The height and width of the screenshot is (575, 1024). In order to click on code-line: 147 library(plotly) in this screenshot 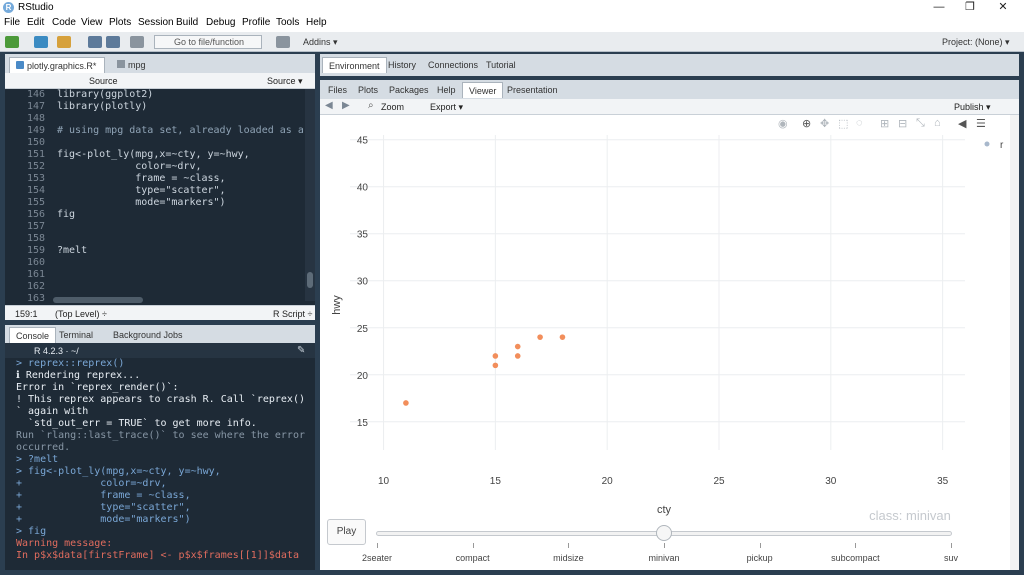, I will do `click(76, 106)`.